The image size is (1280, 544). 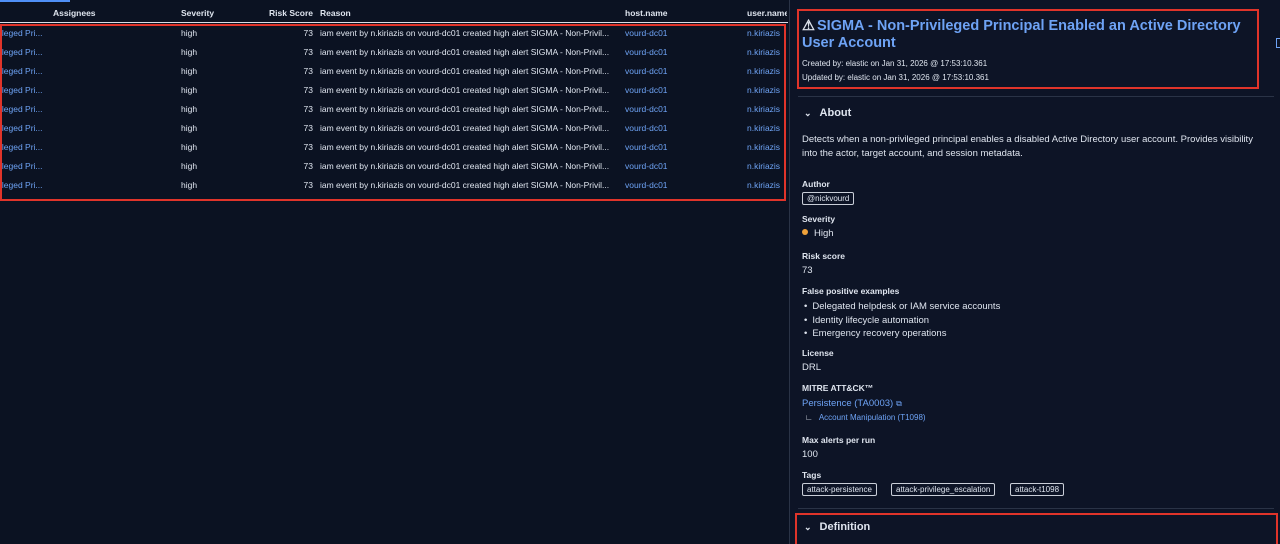 What do you see at coordinates (807, 270) in the screenshot?
I see `risk-score-value: 73` at bounding box center [807, 270].